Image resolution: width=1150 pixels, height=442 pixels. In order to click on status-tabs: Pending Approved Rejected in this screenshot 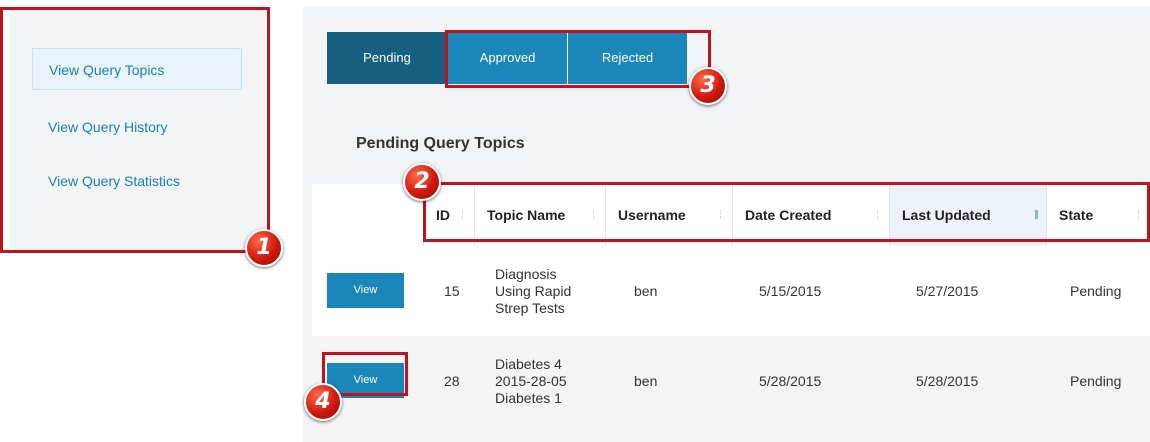, I will do `click(507, 58)`.